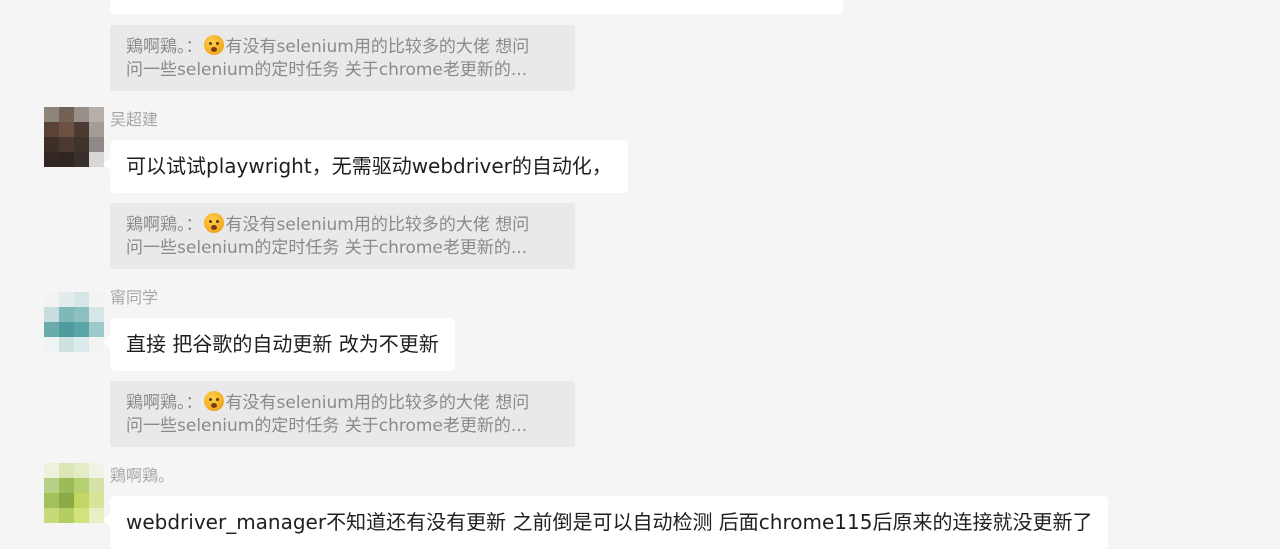 The height and width of the screenshot is (549, 1280). What do you see at coordinates (365, 166) in the screenshot?
I see `message-bubble: 可以试试playwright，无需驱动webdriver的自动化，` at bounding box center [365, 166].